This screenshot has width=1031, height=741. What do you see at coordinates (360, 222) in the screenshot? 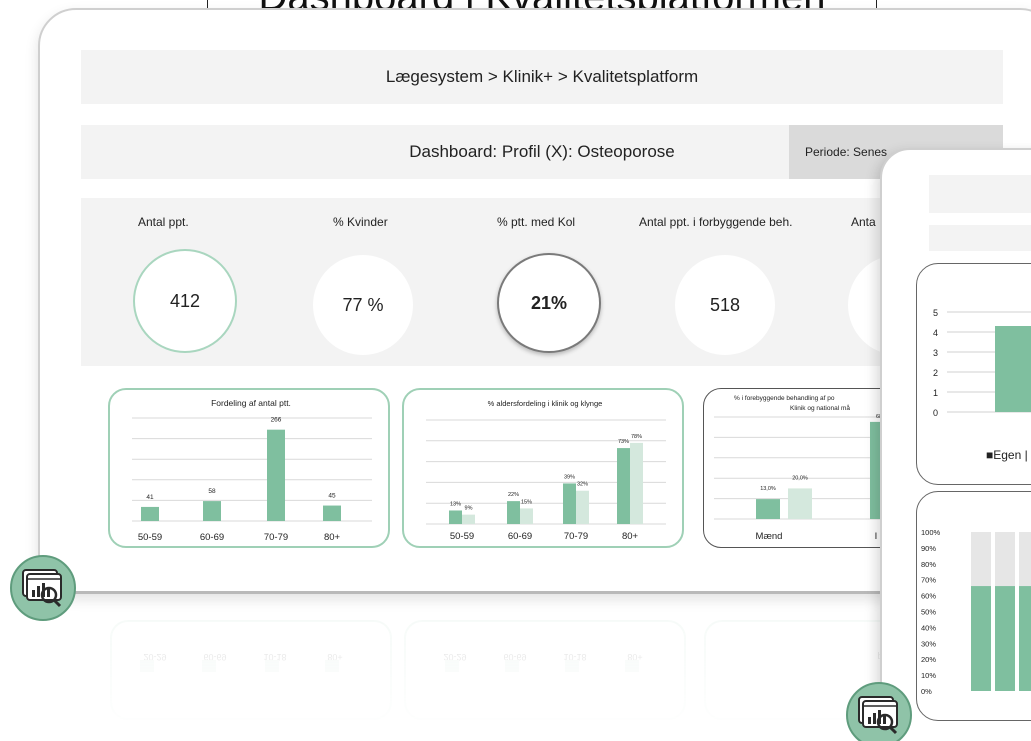
I see `kpi-label-kvinder: % Kvinder` at bounding box center [360, 222].